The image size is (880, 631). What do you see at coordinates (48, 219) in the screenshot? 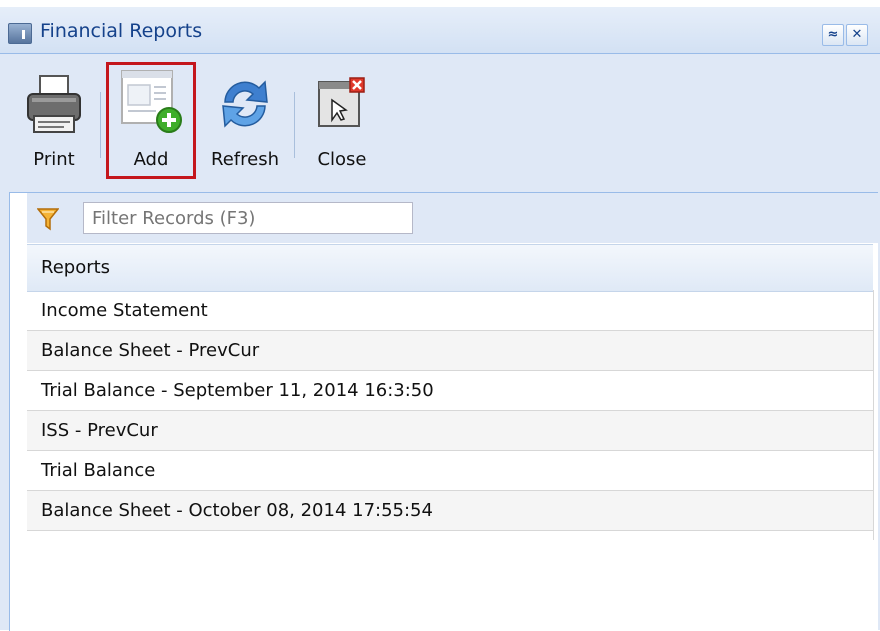
I see `funnel-icon` at bounding box center [48, 219].